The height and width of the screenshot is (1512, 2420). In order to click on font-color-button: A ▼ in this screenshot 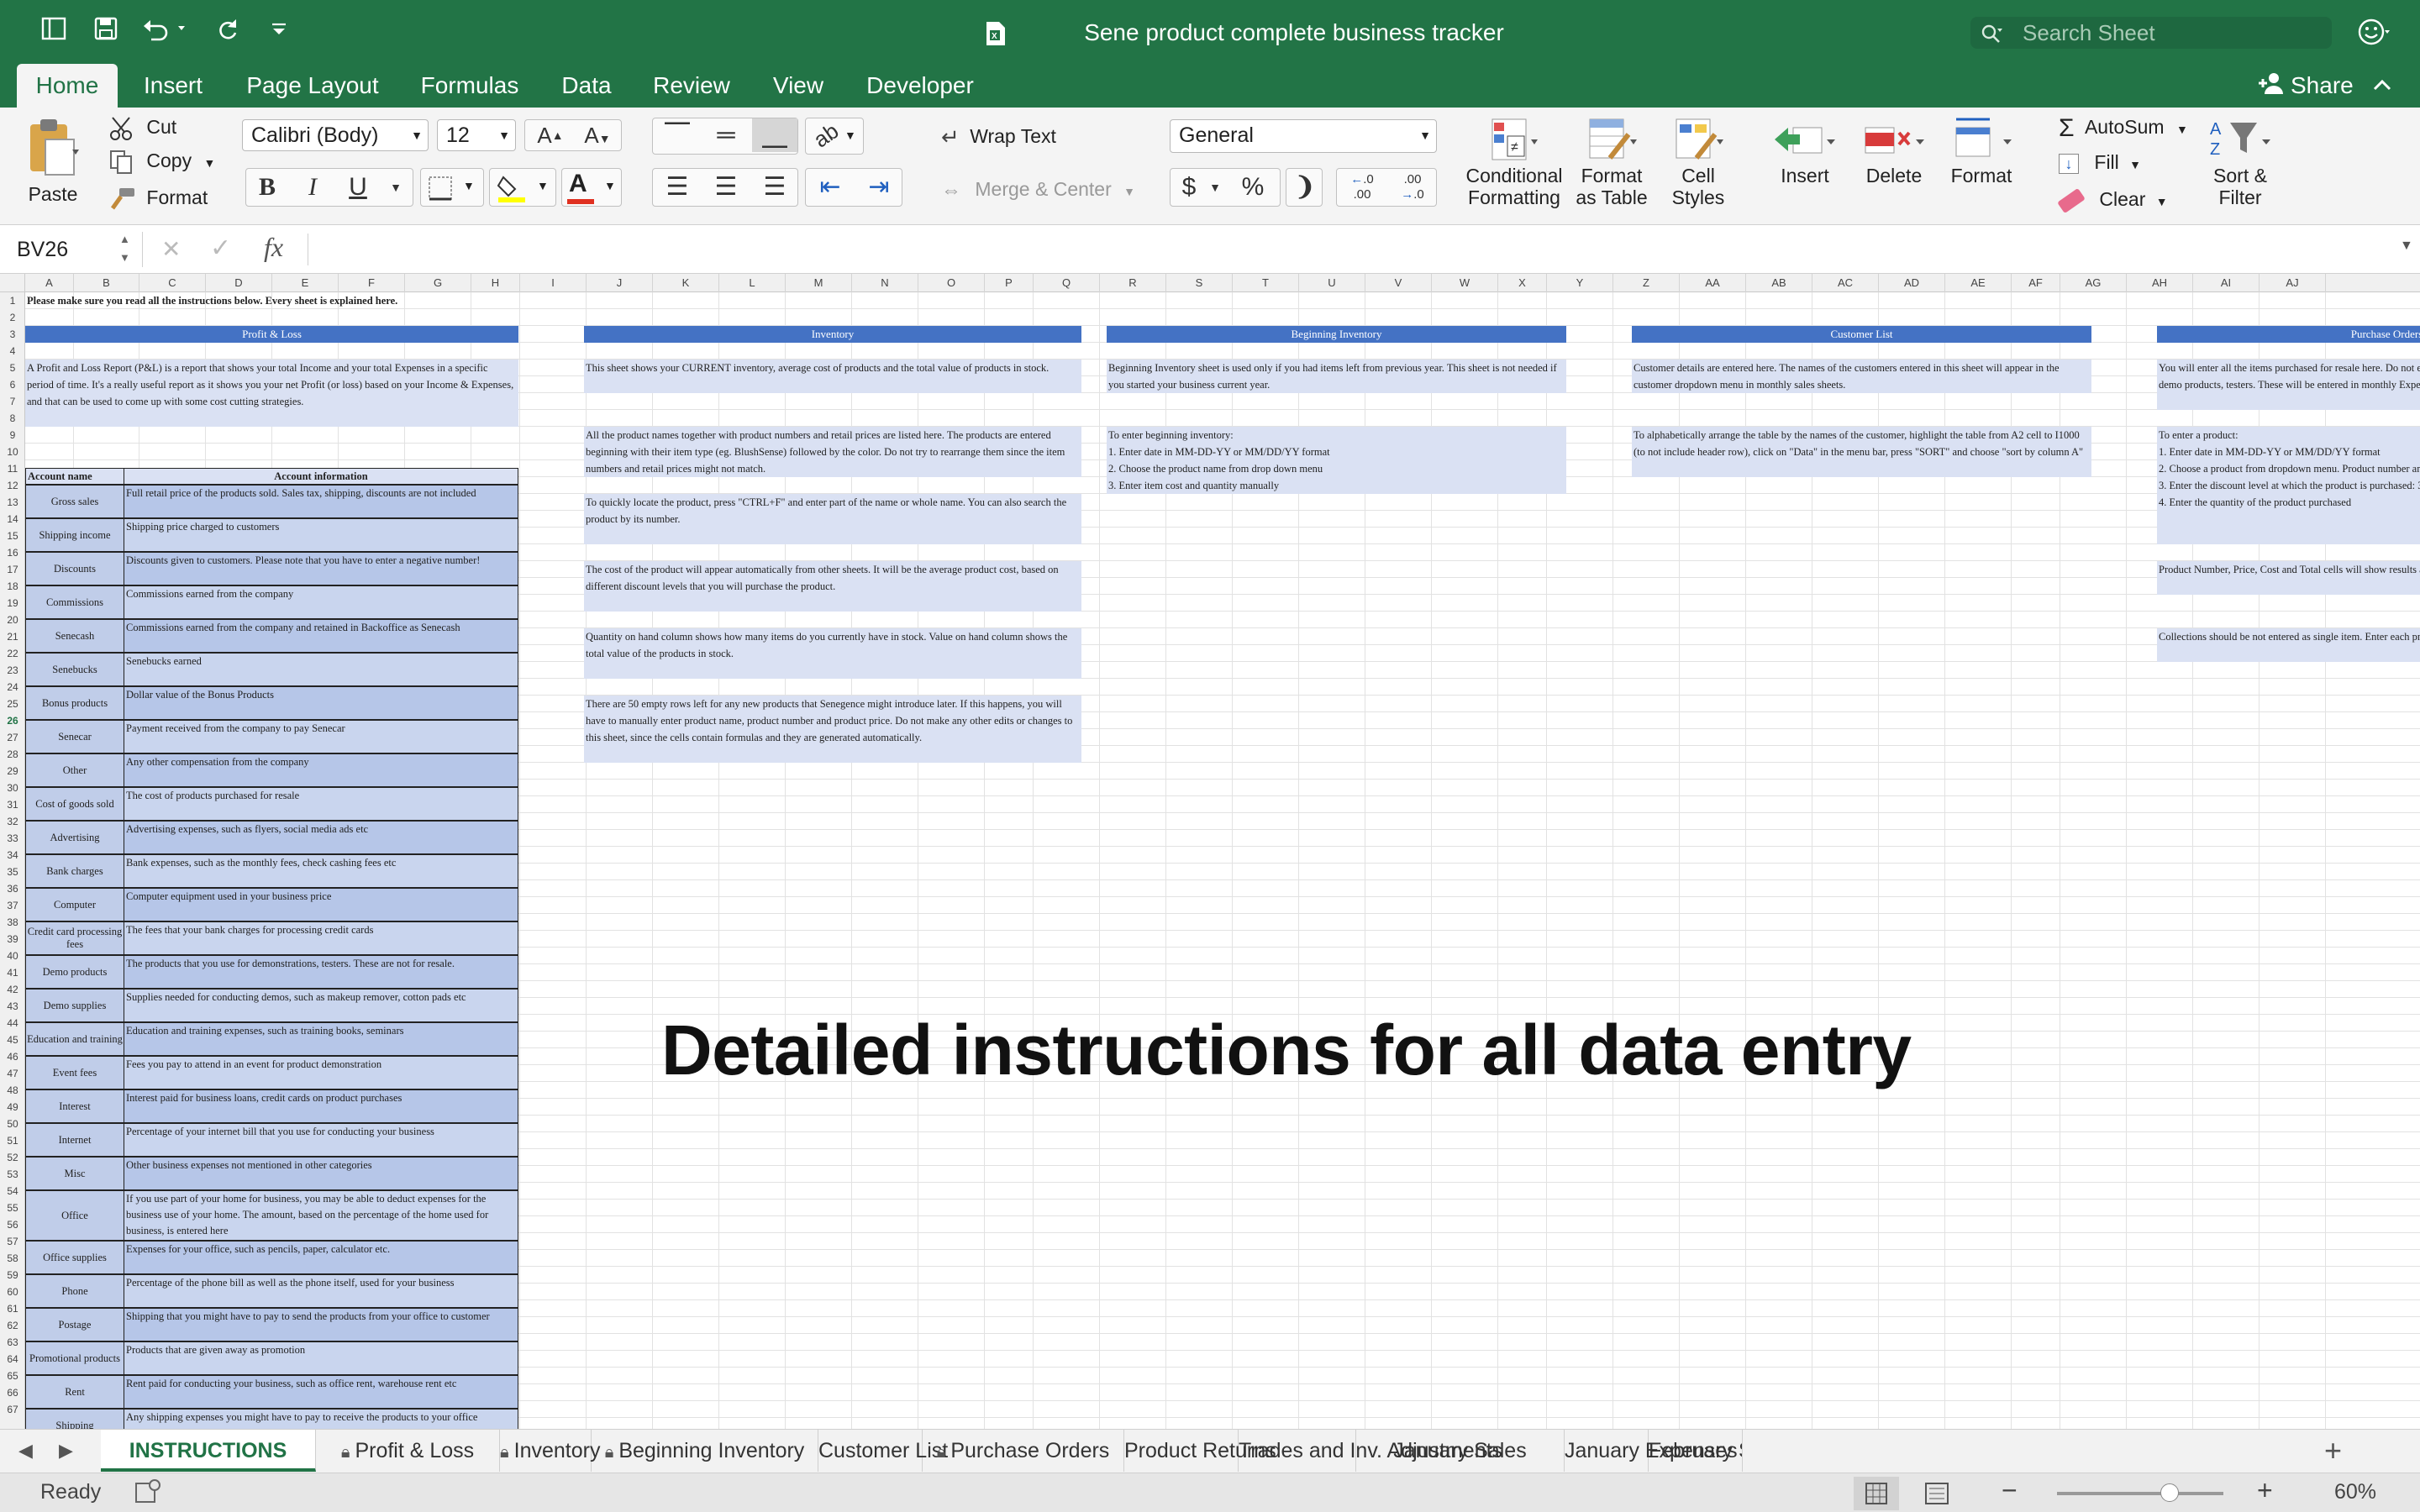, I will do `click(591, 187)`.